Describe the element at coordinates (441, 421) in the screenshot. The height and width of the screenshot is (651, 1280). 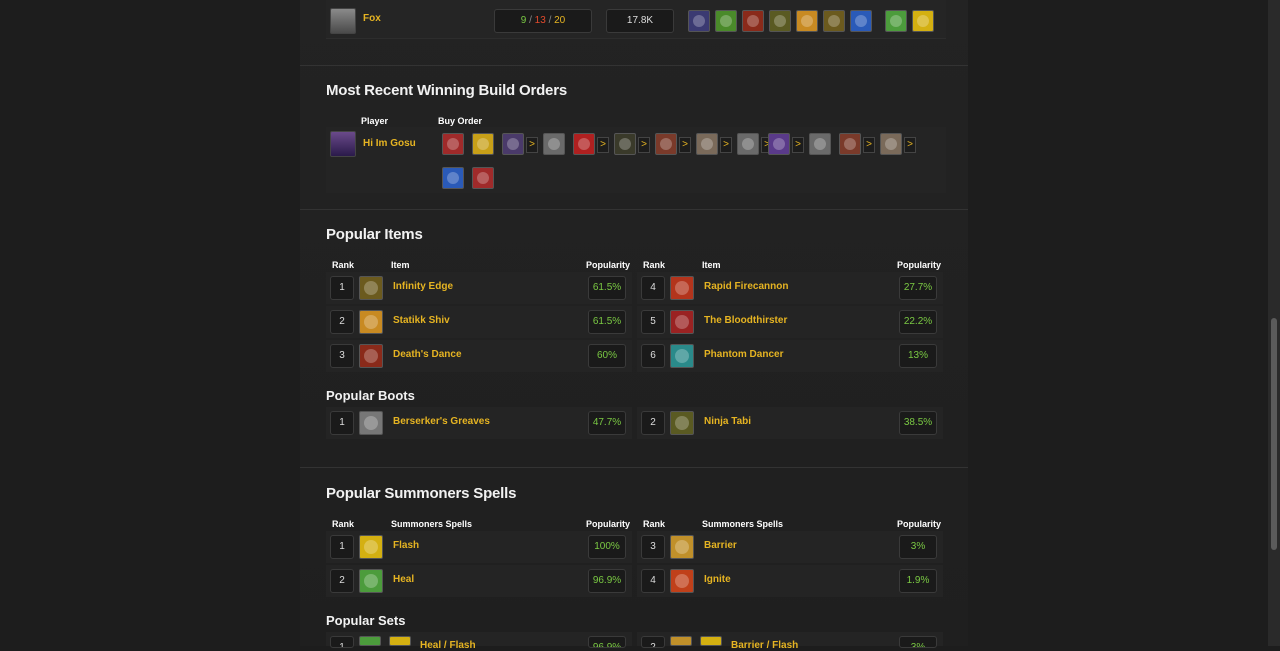
I see `item-link: Berserker's Greaves` at that location.